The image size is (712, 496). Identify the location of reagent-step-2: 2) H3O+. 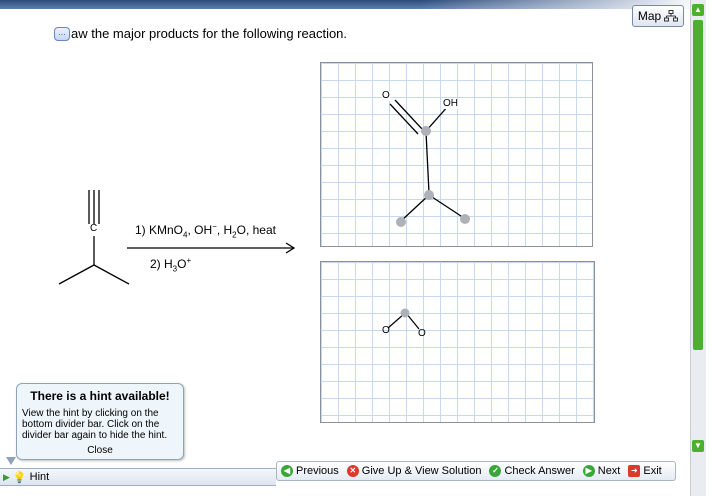
(171, 265).